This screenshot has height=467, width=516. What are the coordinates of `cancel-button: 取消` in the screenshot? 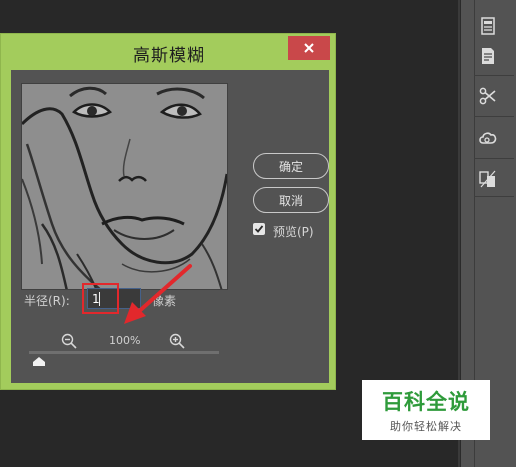 It's located at (291, 200).